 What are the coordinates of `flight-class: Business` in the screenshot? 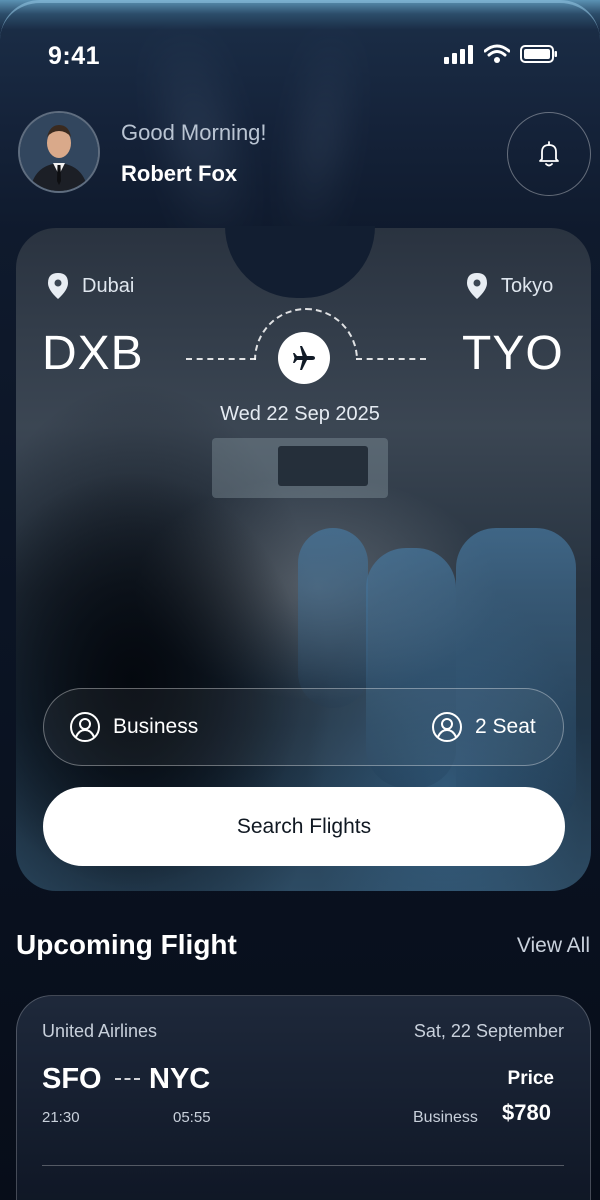 It's located at (445, 1117).